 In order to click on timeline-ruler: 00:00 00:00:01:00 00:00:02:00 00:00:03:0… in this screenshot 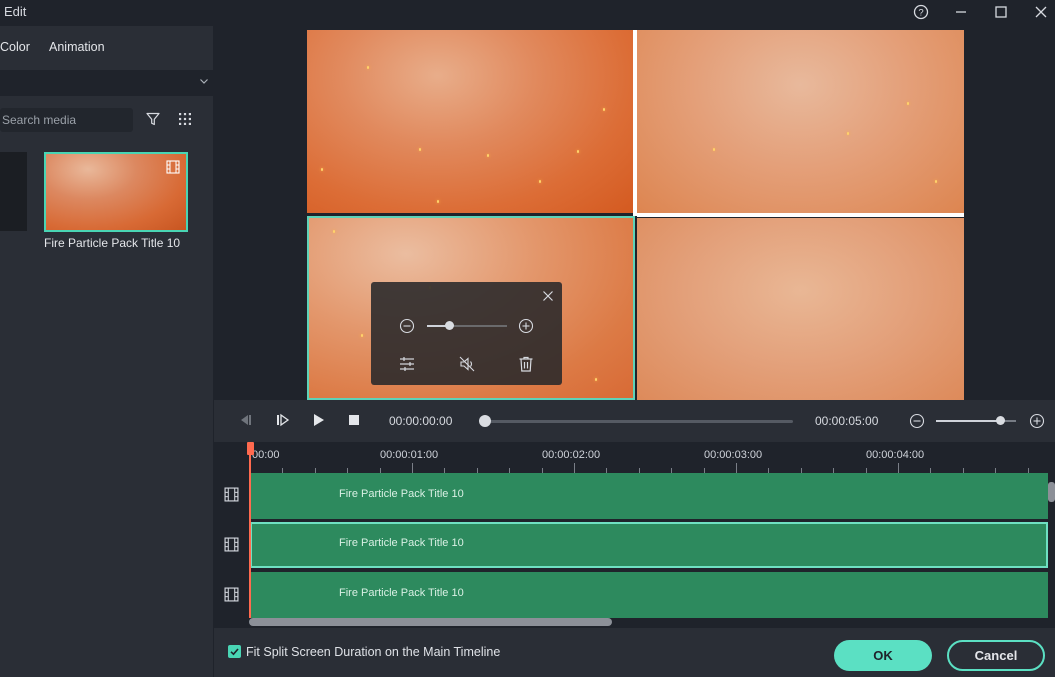, I will do `click(652, 457)`.